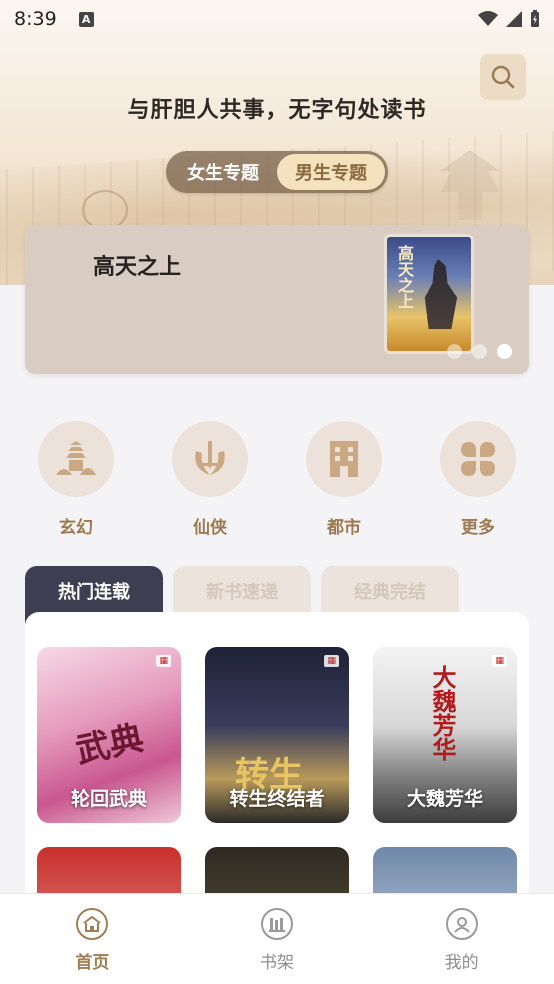 This screenshot has height=984, width=554. I want to click on book-card: ▦ 武典 轮回武典, so click(109, 735).